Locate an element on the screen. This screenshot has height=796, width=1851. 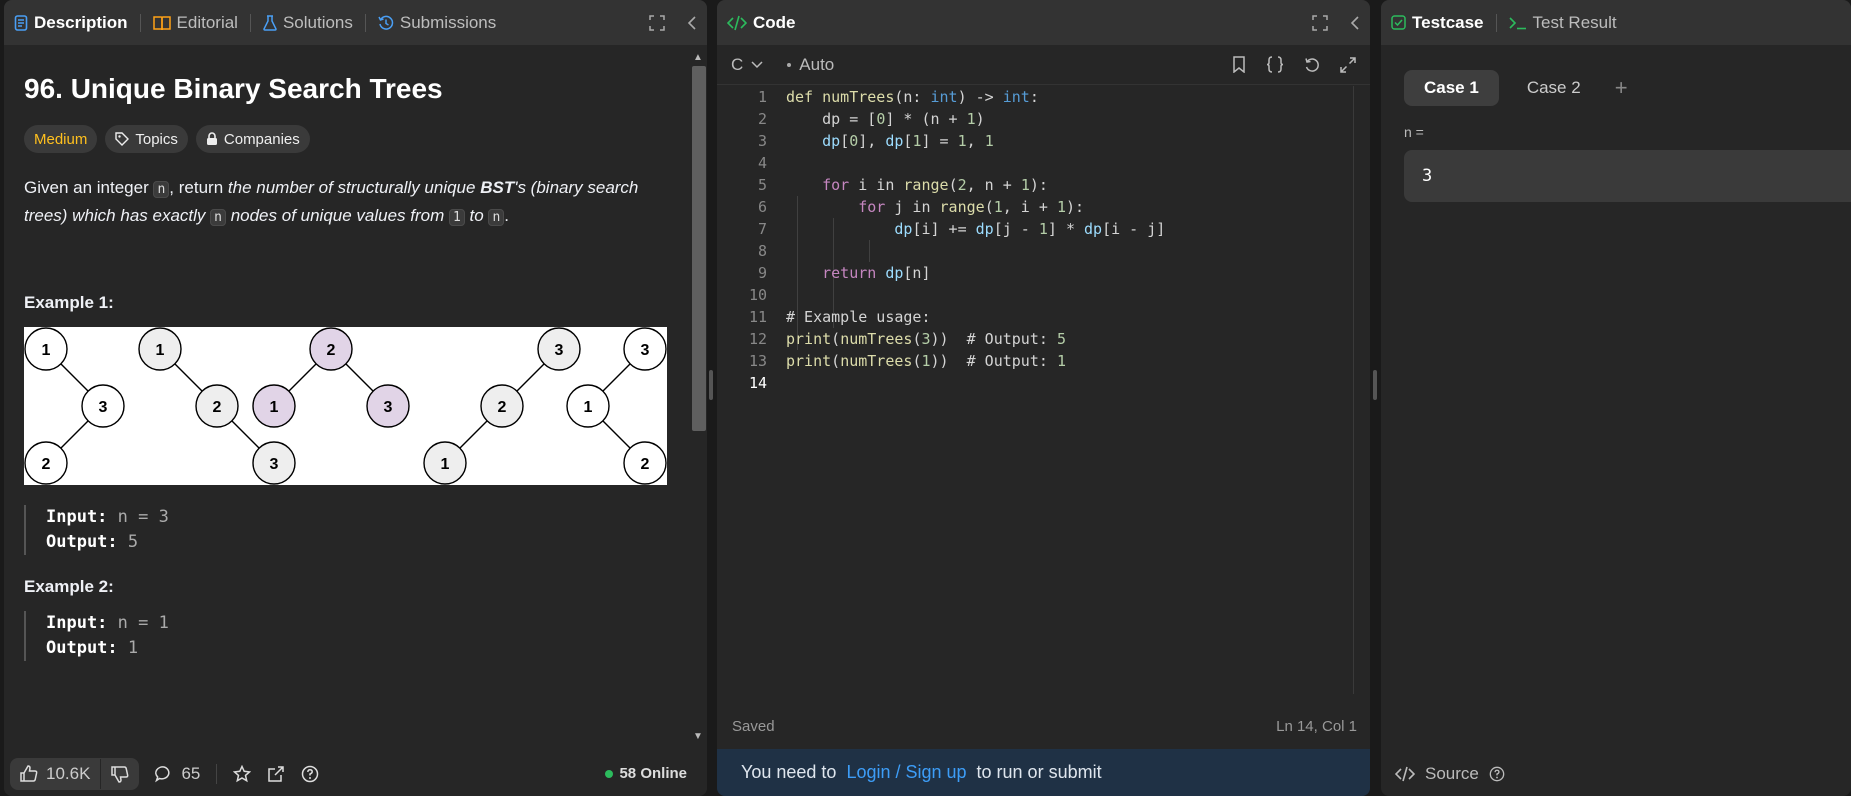
tab-testcase: Testcase is located at coordinates (1437, 23).